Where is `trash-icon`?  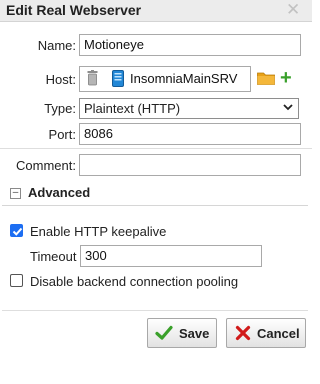 trash-icon is located at coordinates (92, 79).